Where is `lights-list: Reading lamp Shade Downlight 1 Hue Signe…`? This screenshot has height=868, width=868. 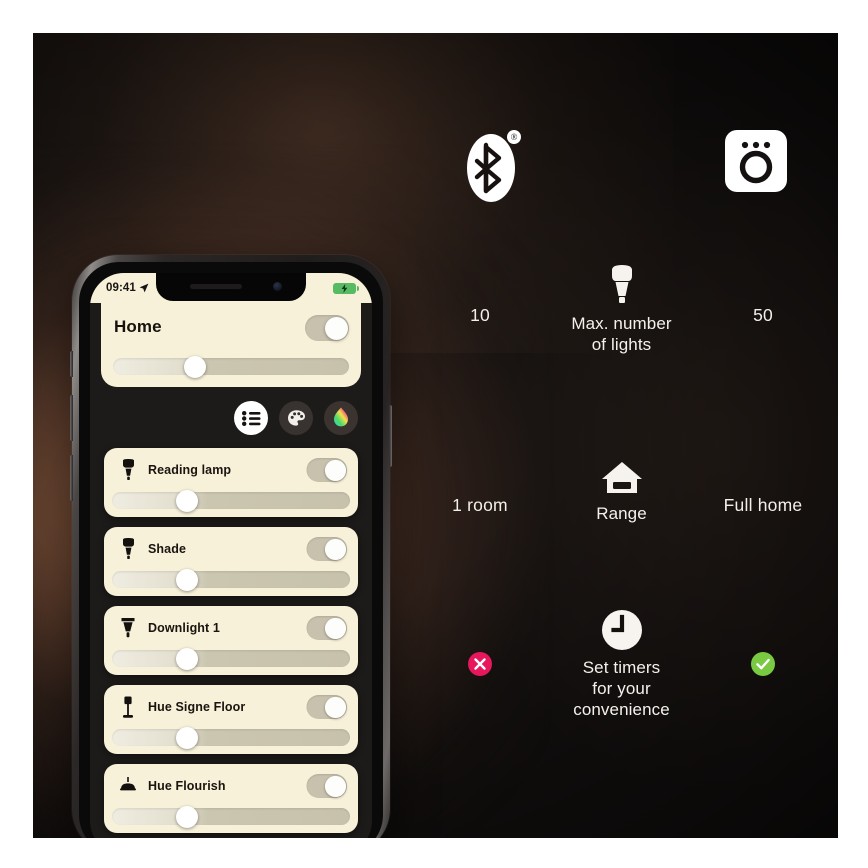
lights-list: Reading lamp Shade Downlight 1 Hue Signe… is located at coordinates (231, 643).